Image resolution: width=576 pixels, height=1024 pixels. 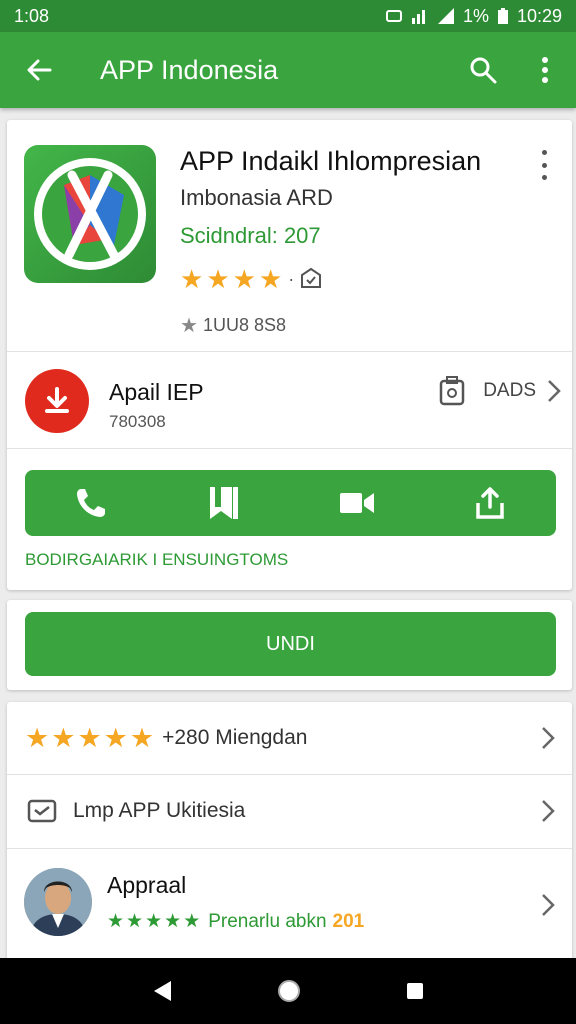 I want to click on install-title: Apail IEP, so click(x=156, y=392).